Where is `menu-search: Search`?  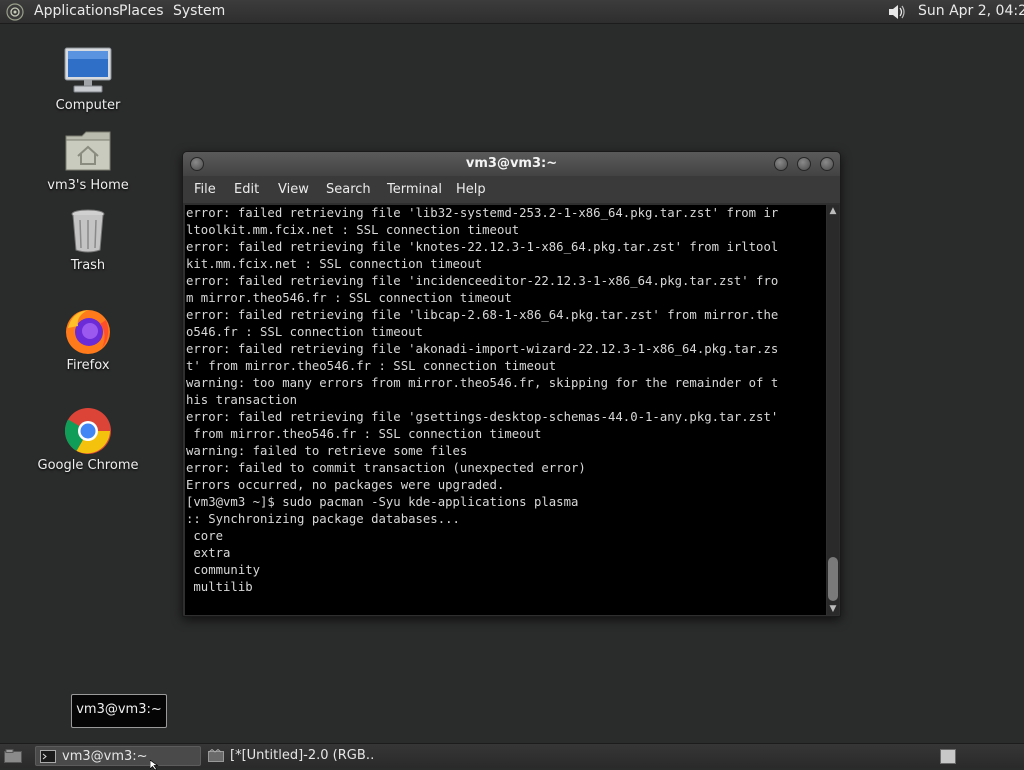
menu-search: Search is located at coordinates (348, 189).